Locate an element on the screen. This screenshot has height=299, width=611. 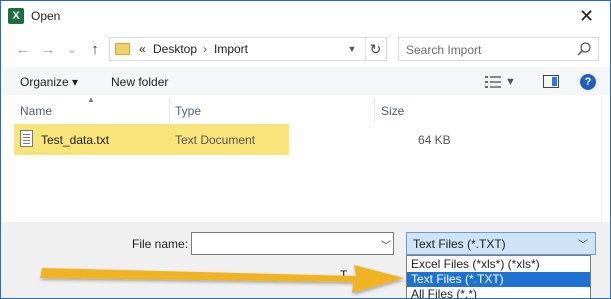
file-type-cell: Text Document is located at coordinates (215, 140).